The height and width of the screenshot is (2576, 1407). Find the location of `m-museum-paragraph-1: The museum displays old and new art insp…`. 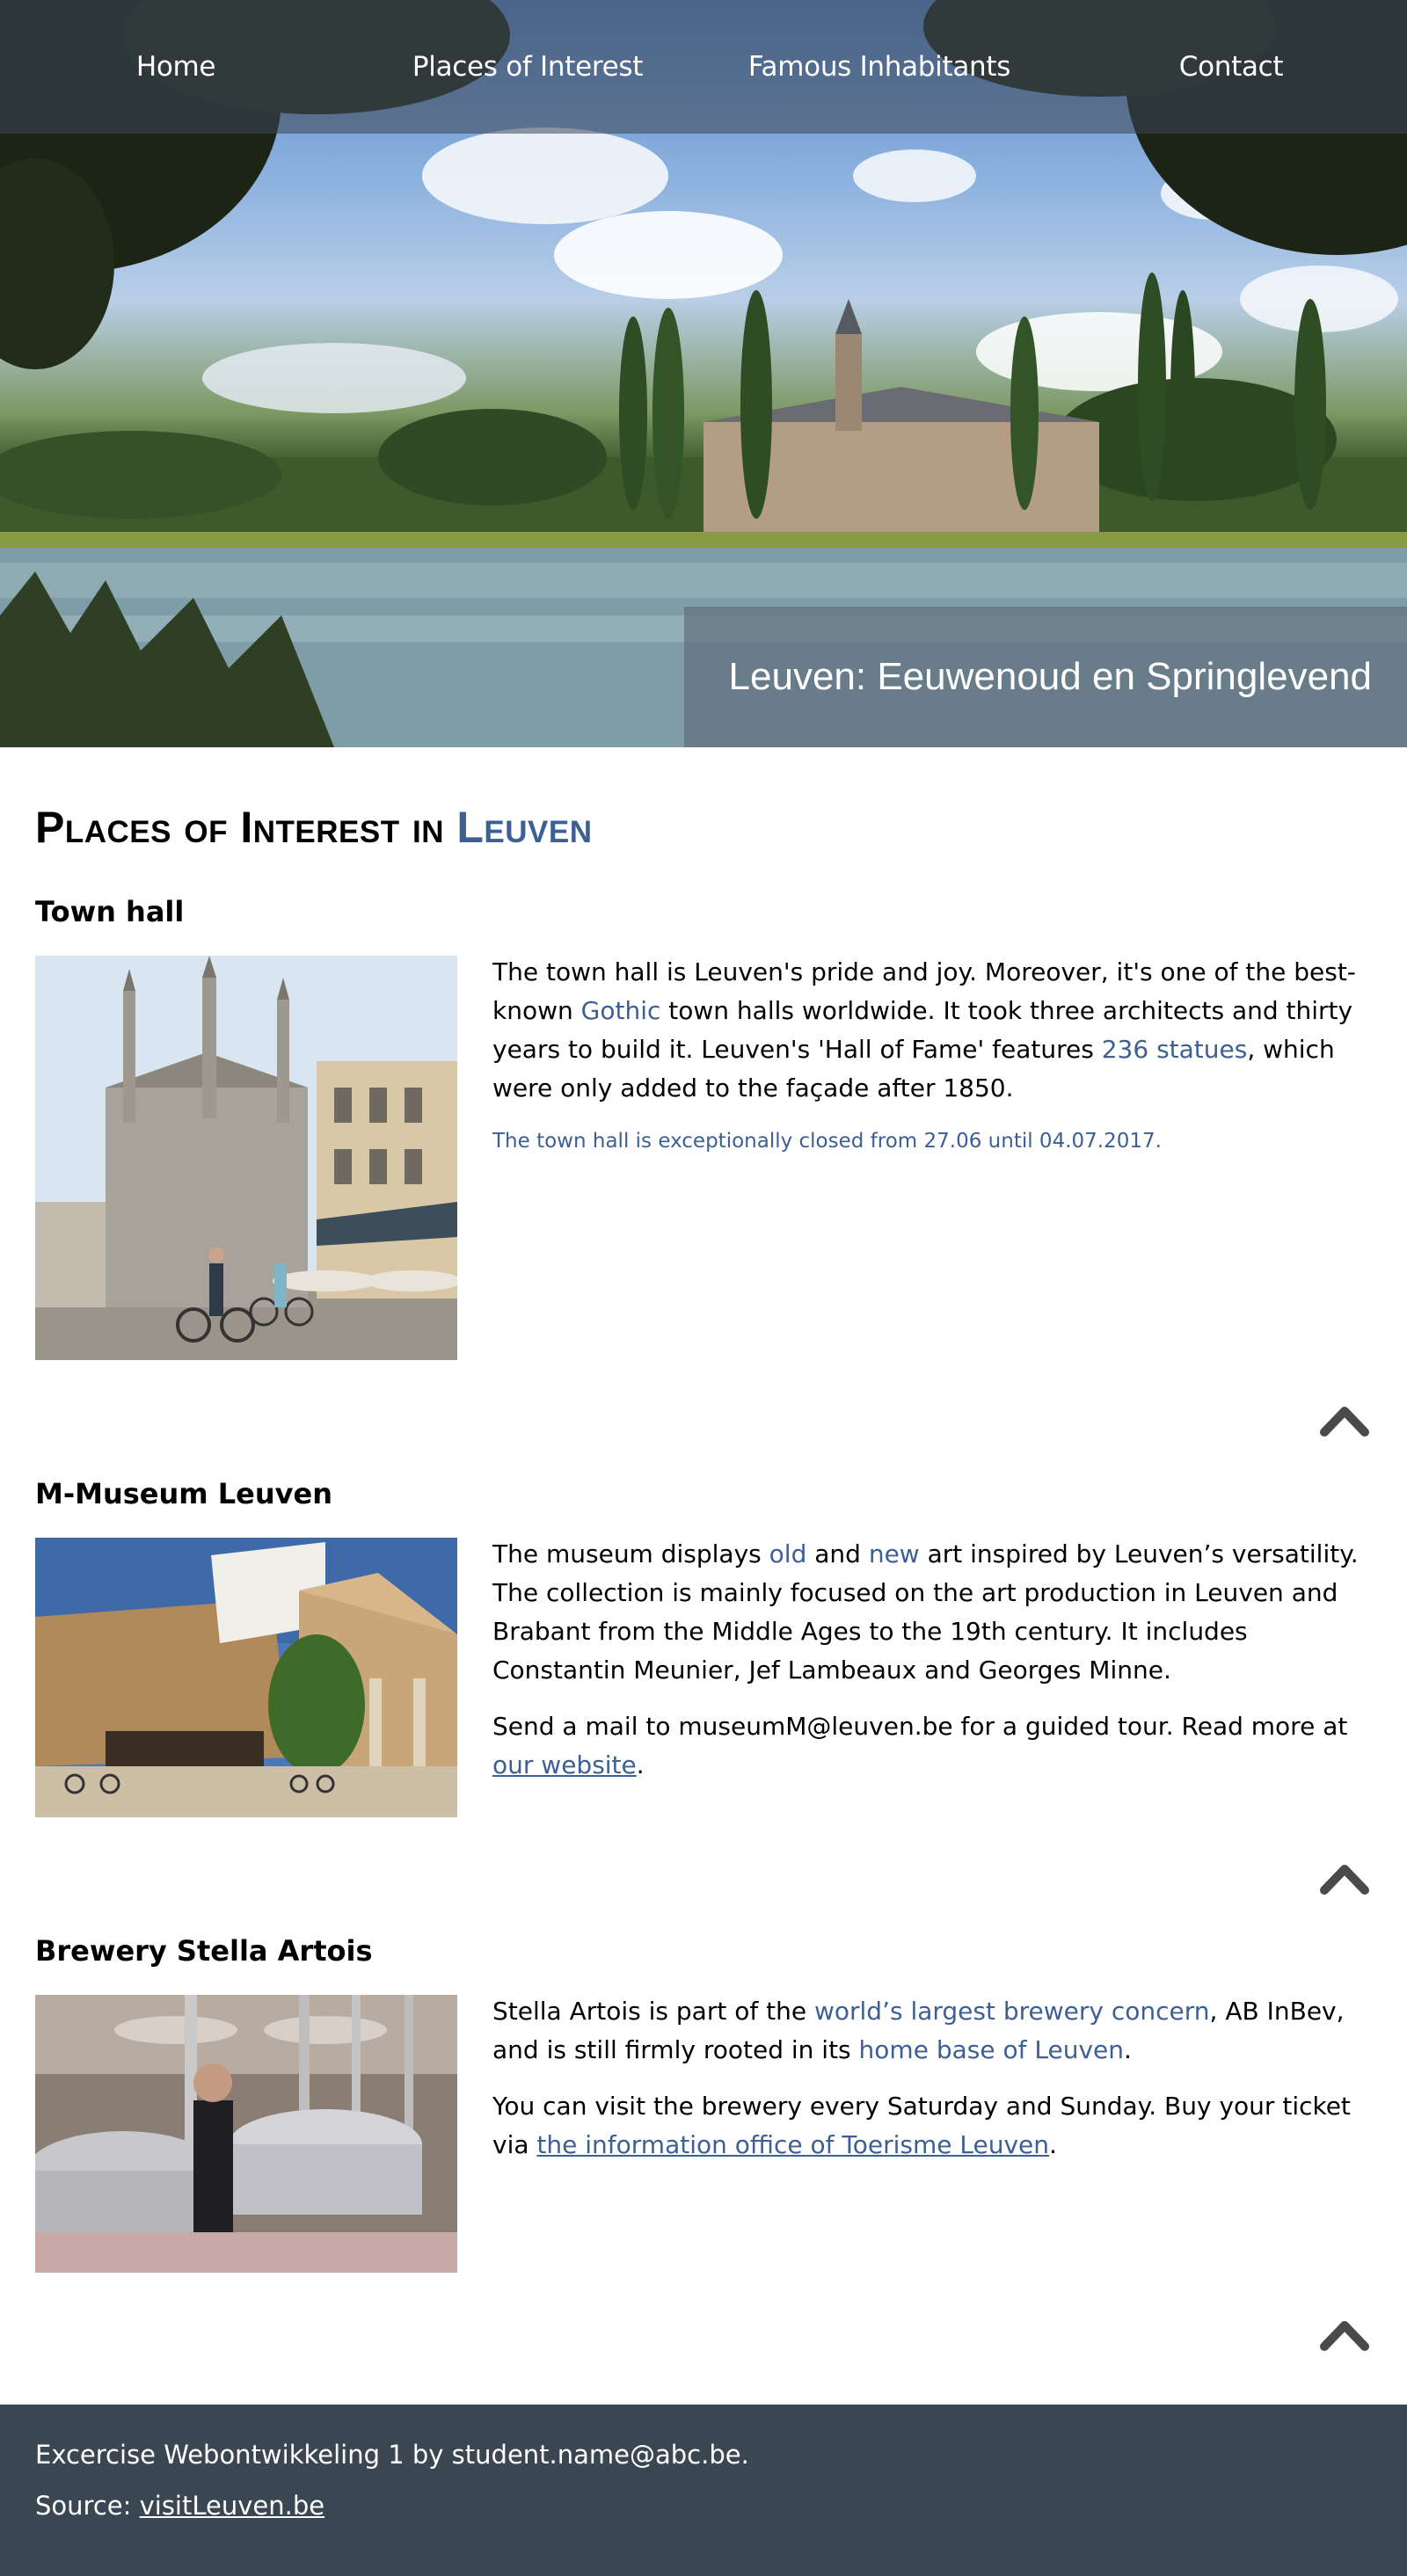

m-museum-paragraph-1: The museum displays old and new art insp… is located at coordinates (932, 1612).